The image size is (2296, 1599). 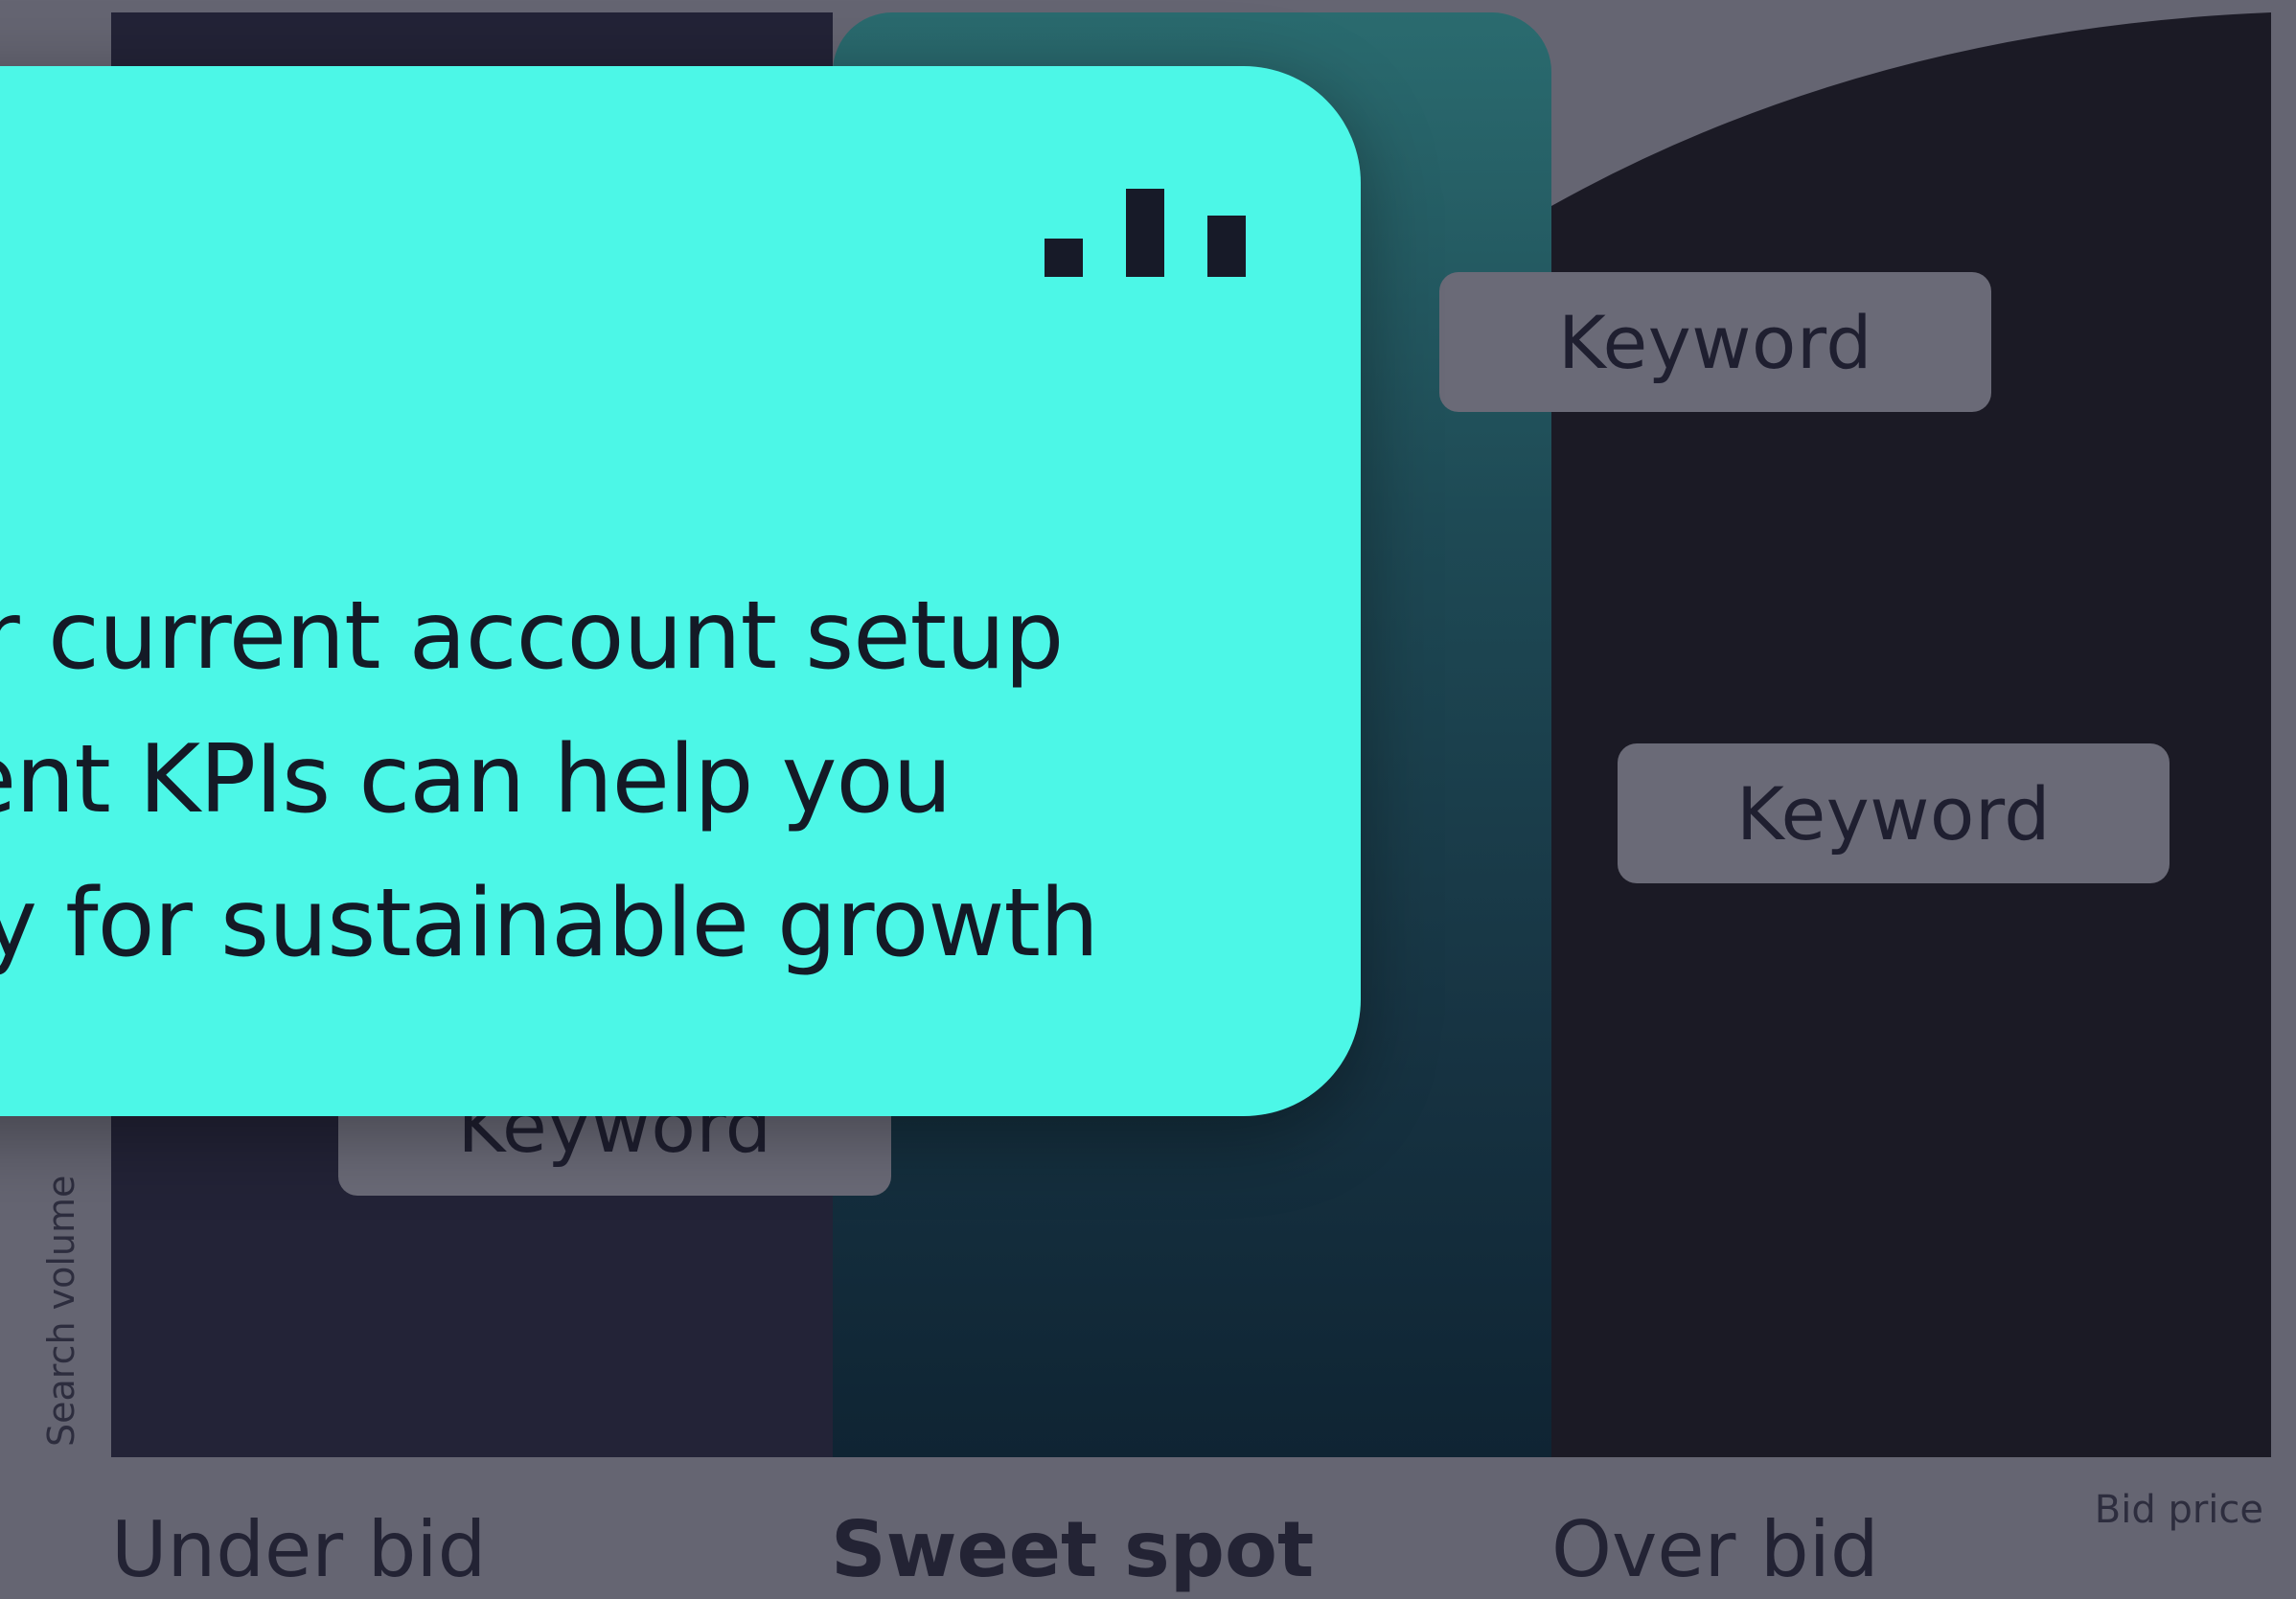 I want to click on x-axis-label: Bid price, so click(x=2178, y=1510).